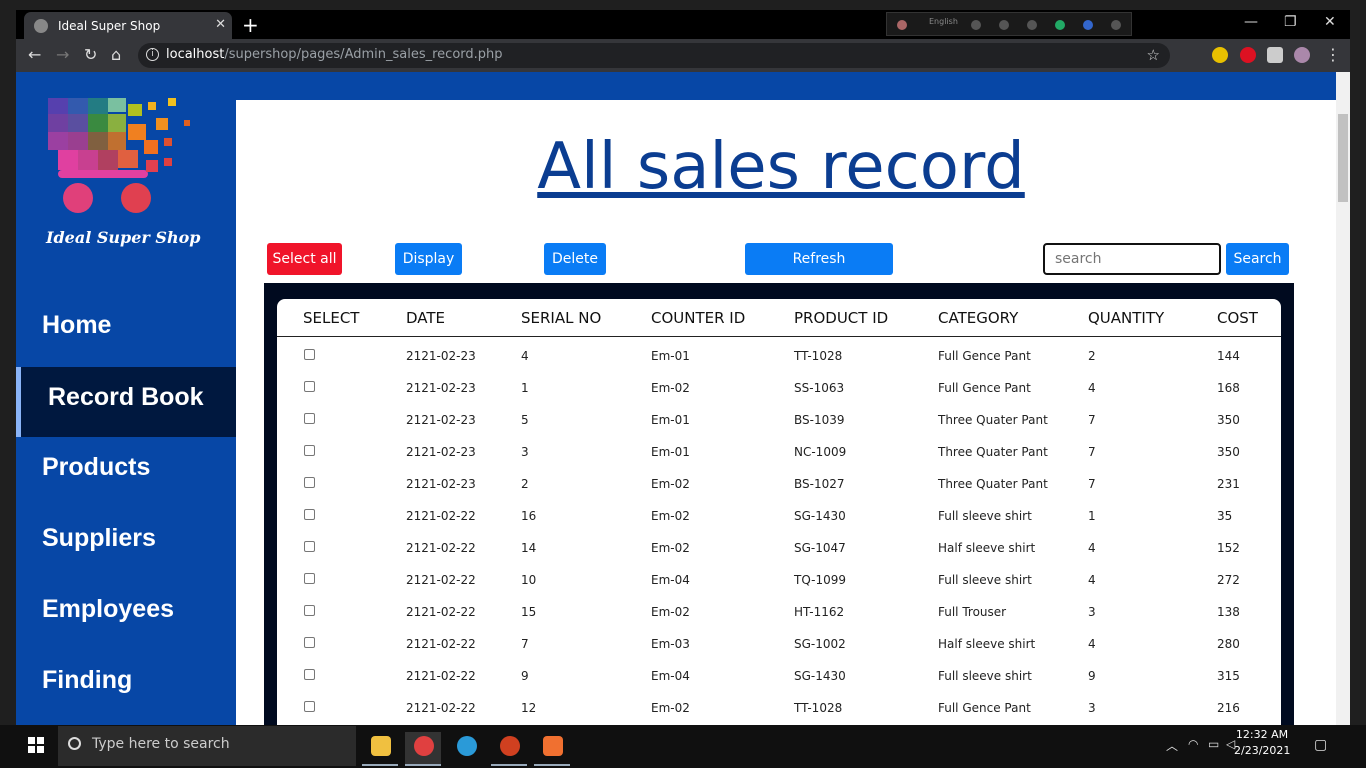 The height and width of the screenshot is (768, 1366). I want to click on url-path: /supershop/pages/Admin_sales_record.php, so click(363, 54).